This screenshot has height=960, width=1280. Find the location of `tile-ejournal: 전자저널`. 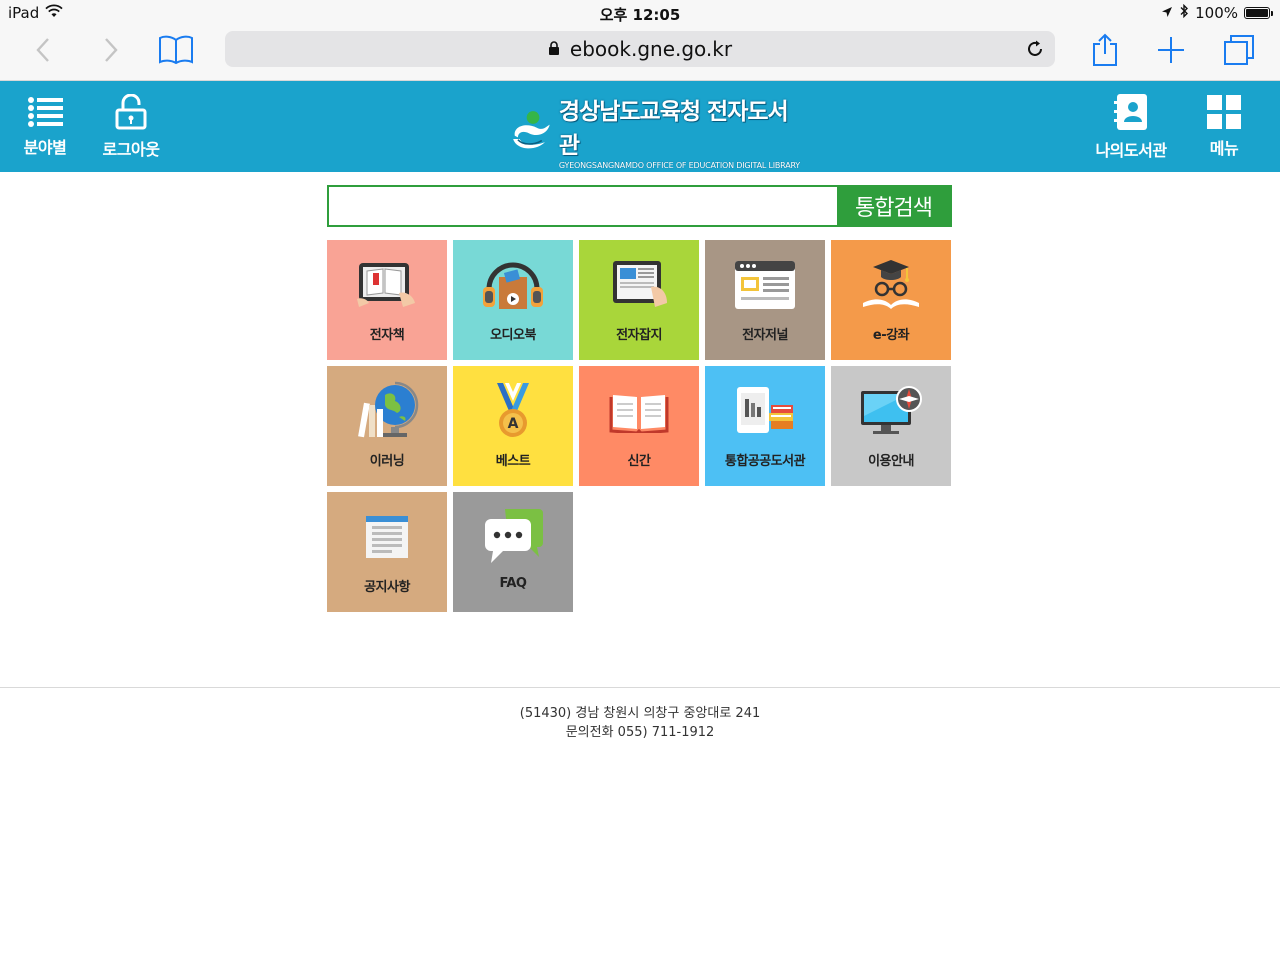

tile-ejournal: 전자저널 is located at coordinates (765, 300).